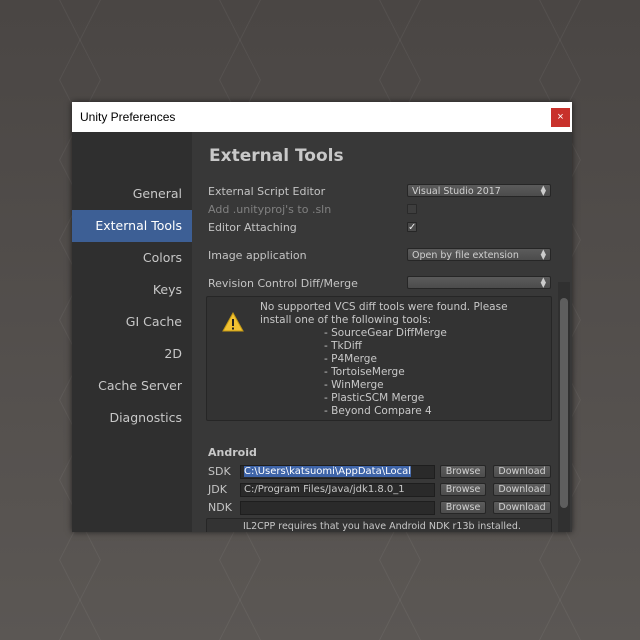 Image resolution: width=640 pixels, height=640 pixels. What do you see at coordinates (132, 290) in the screenshot?
I see `sidebar-item-keys: Keys` at bounding box center [132, 290].